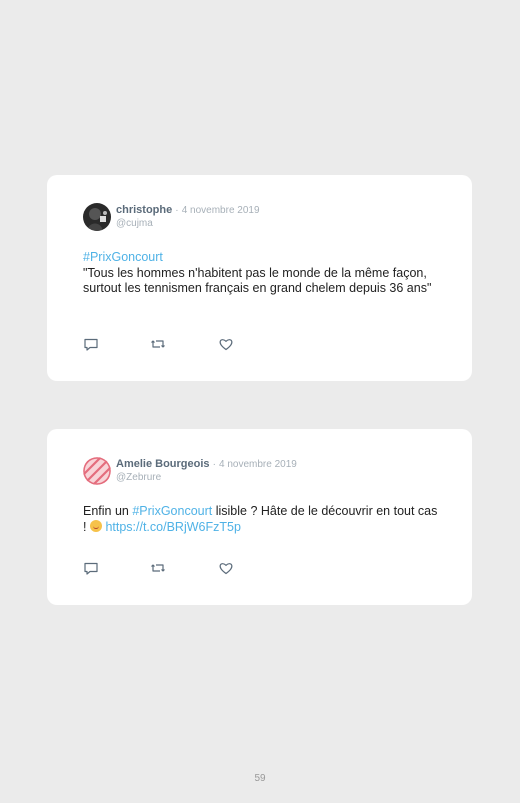 The height and width of the screenshot is (803, 520). I want to click on smiling-face-emoji-icon, so click(95, 525).